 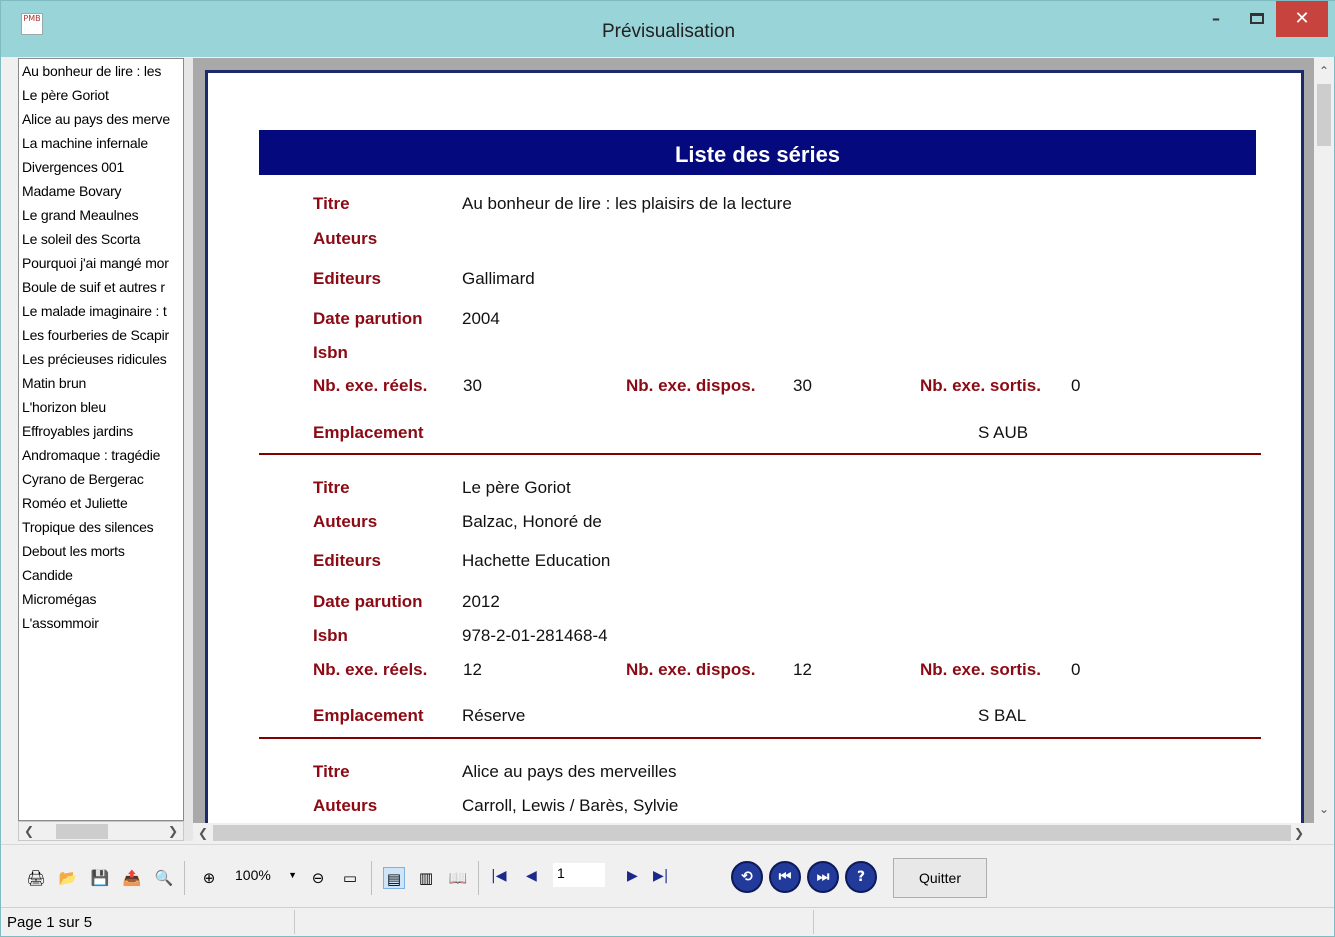 What do you see at coordinates (101, 215) in the screenshot?
I see `list-item: Le grand Meaulnes` at bounding box center [101, 215].